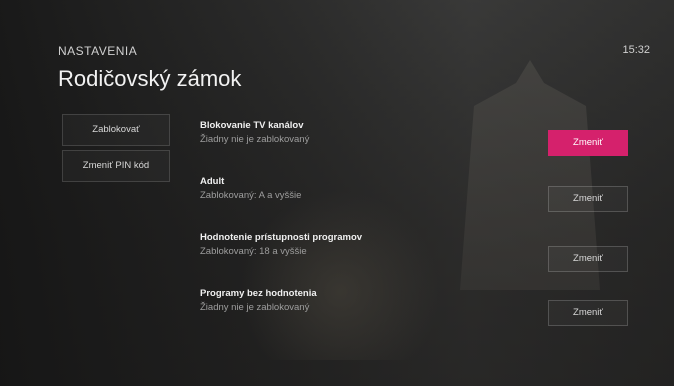  I want to click on left-menu: Zablokovať Zmeniť PIN kód, so click(116, 150).